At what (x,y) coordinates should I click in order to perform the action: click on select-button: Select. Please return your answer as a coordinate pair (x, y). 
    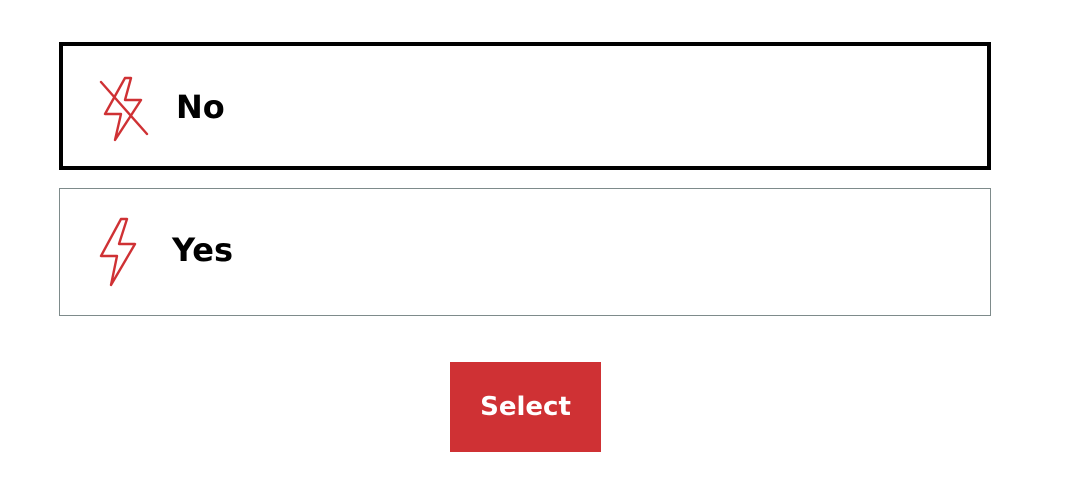
    Looking at the image, I should click on (525, 407).